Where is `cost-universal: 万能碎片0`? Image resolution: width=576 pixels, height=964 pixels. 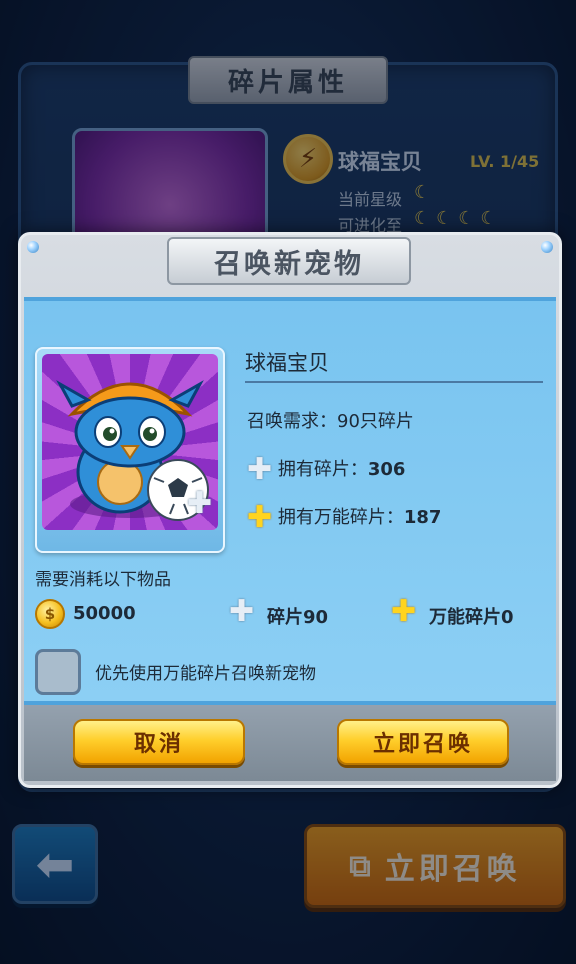
cost-universal: 万能碎片0 is located at coordinates (471, 617).